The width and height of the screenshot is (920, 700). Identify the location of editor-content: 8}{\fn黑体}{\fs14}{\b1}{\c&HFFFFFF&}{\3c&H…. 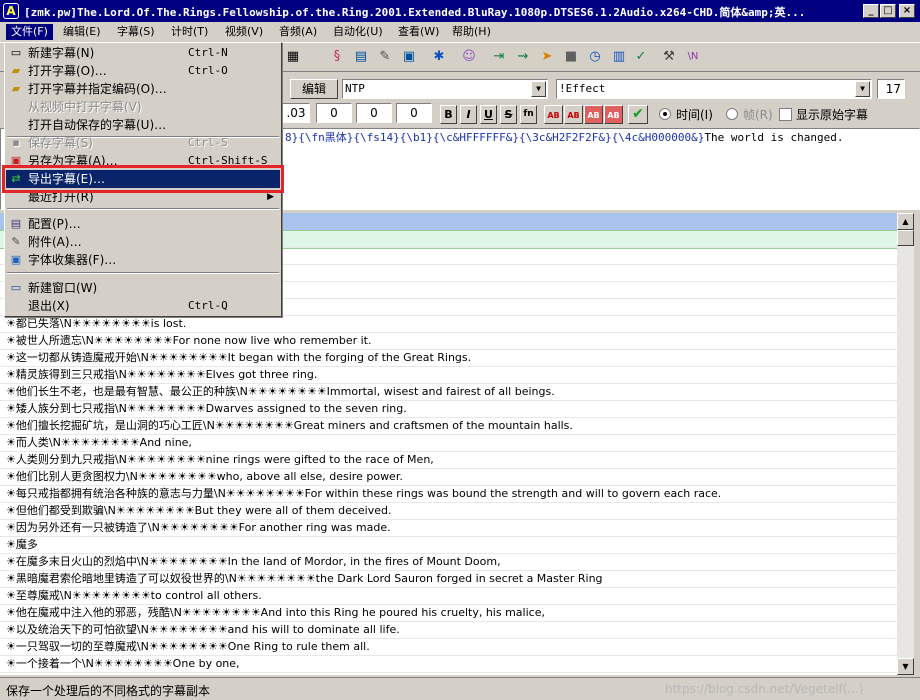
(564, 138).